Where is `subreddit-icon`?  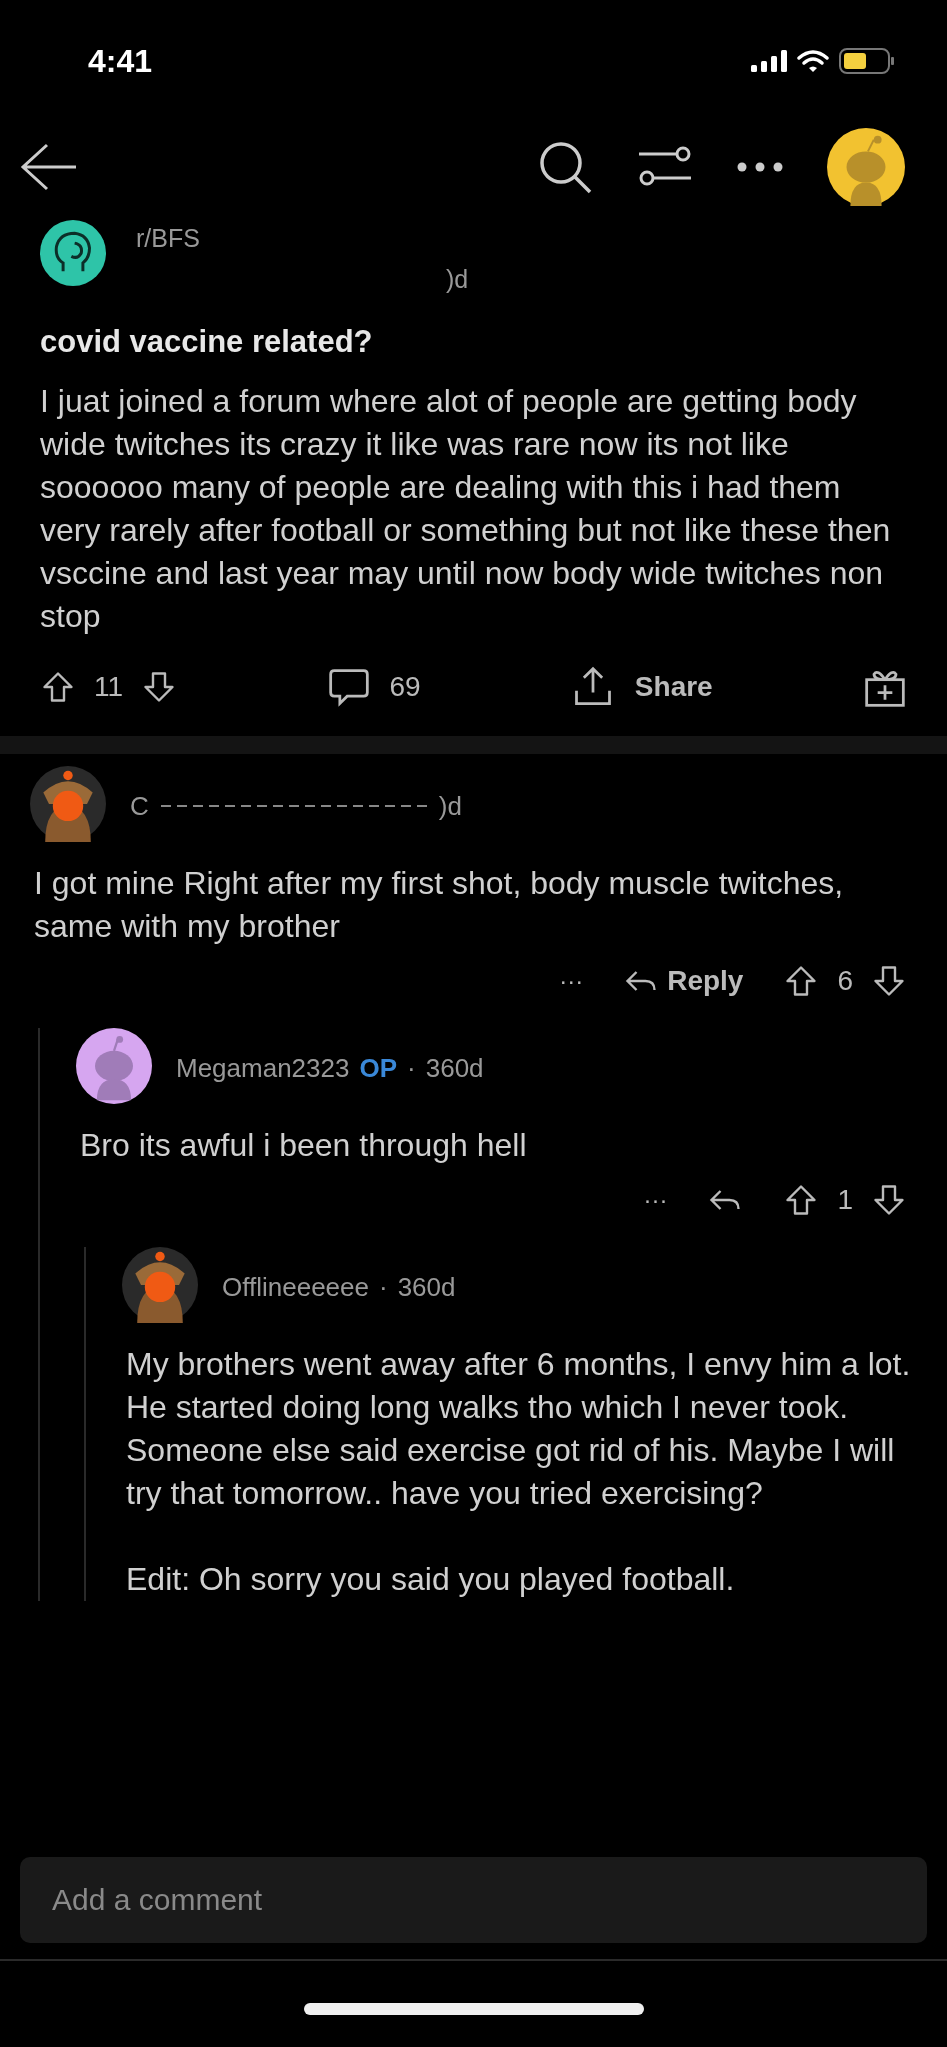 subreddit-icon is located at coordinates (73, 253).